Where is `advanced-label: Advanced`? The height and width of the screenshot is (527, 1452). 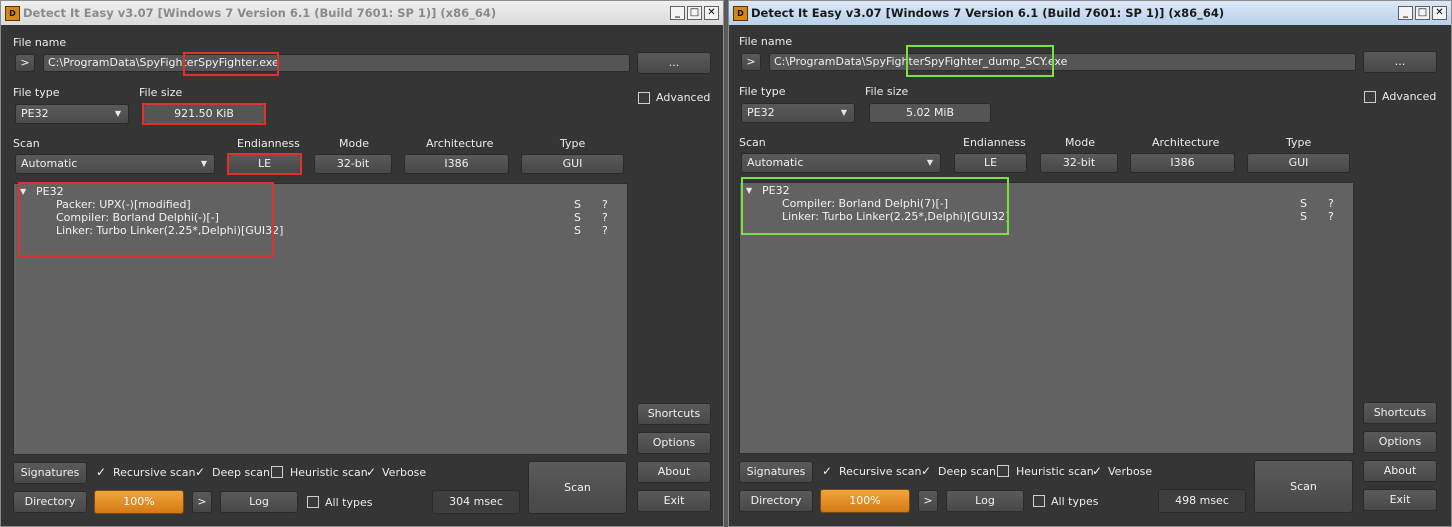
advanced-label: Advanced is located at coordinates (1409, 96).